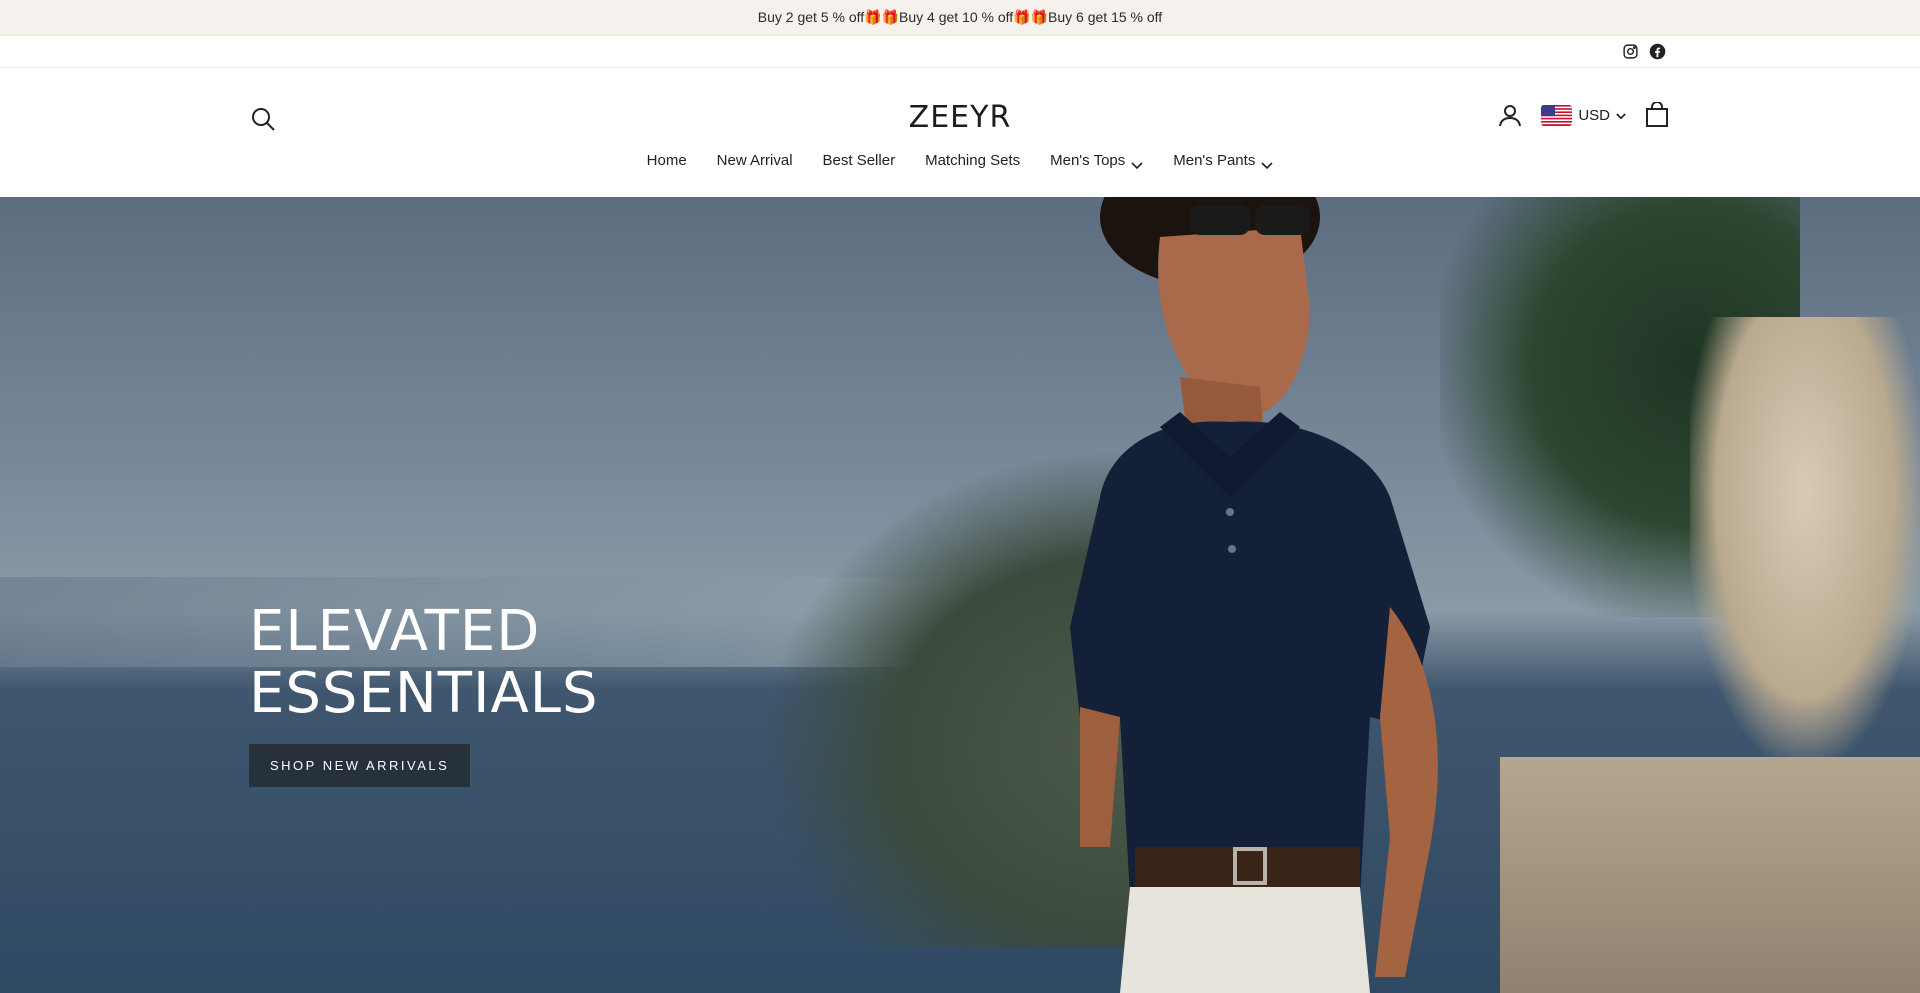 The image size is (1920, 993). I want to click on account-icon, so click(1510, 115).